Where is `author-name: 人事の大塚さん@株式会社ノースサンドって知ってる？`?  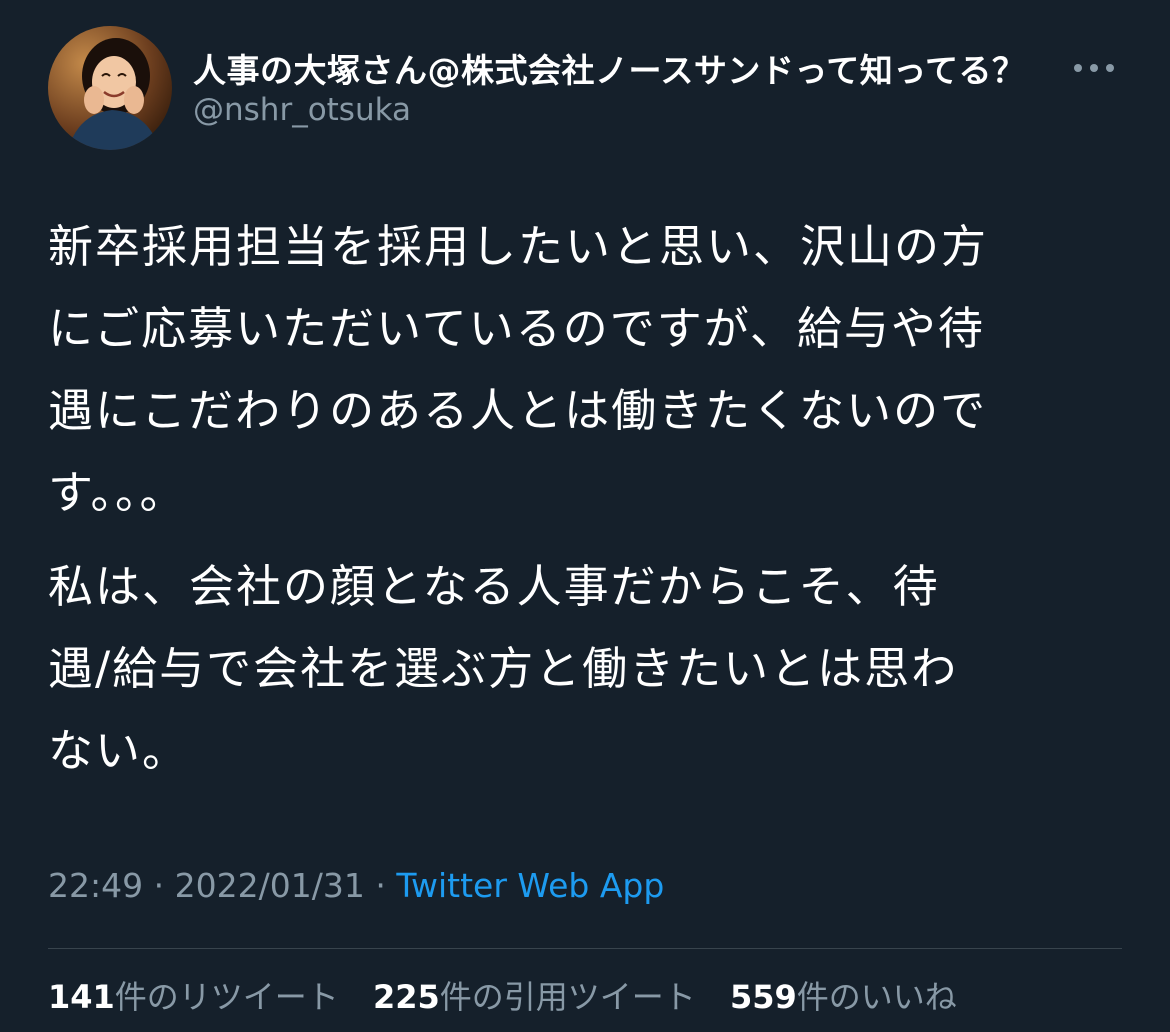
author-name: 人事の大塚さん@株式会社ノースサンドって知ってる？ is located at coordinates (609, 68).